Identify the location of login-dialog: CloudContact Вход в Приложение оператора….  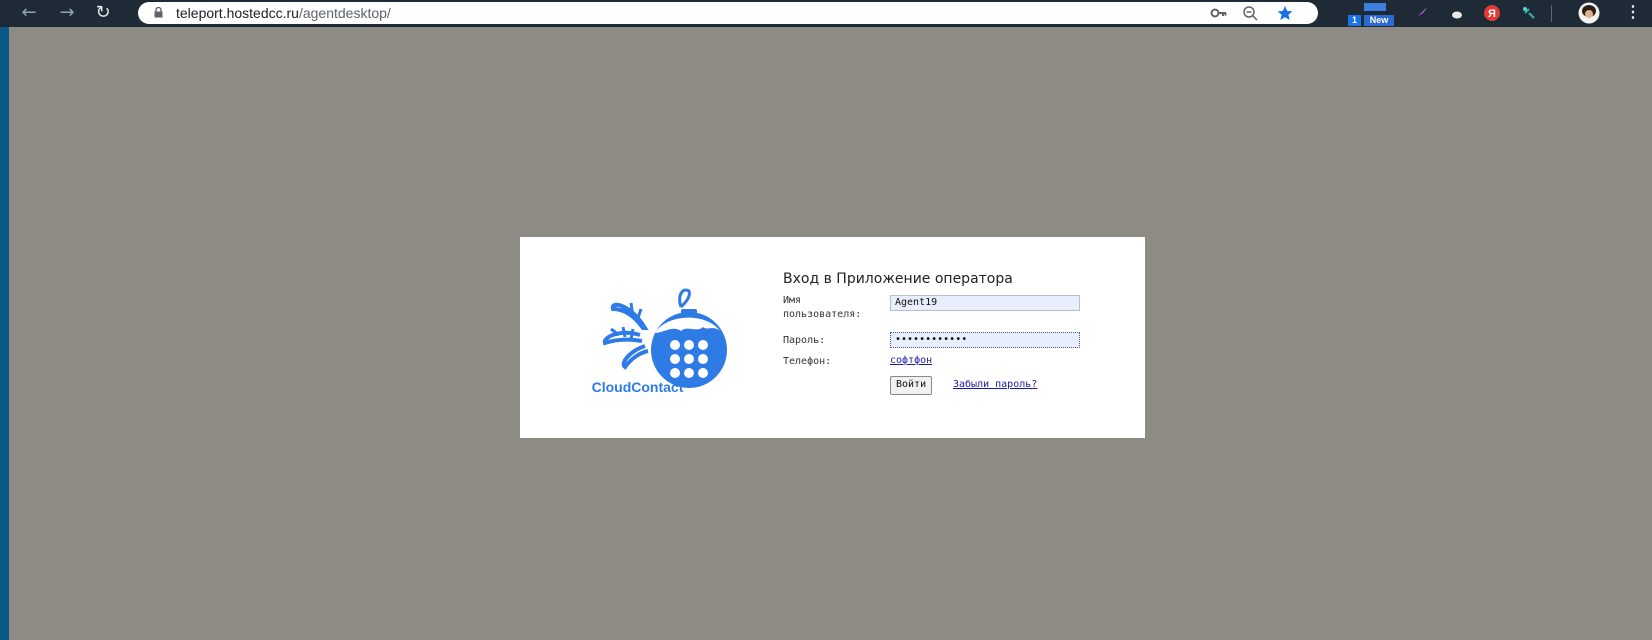
(832, 337).